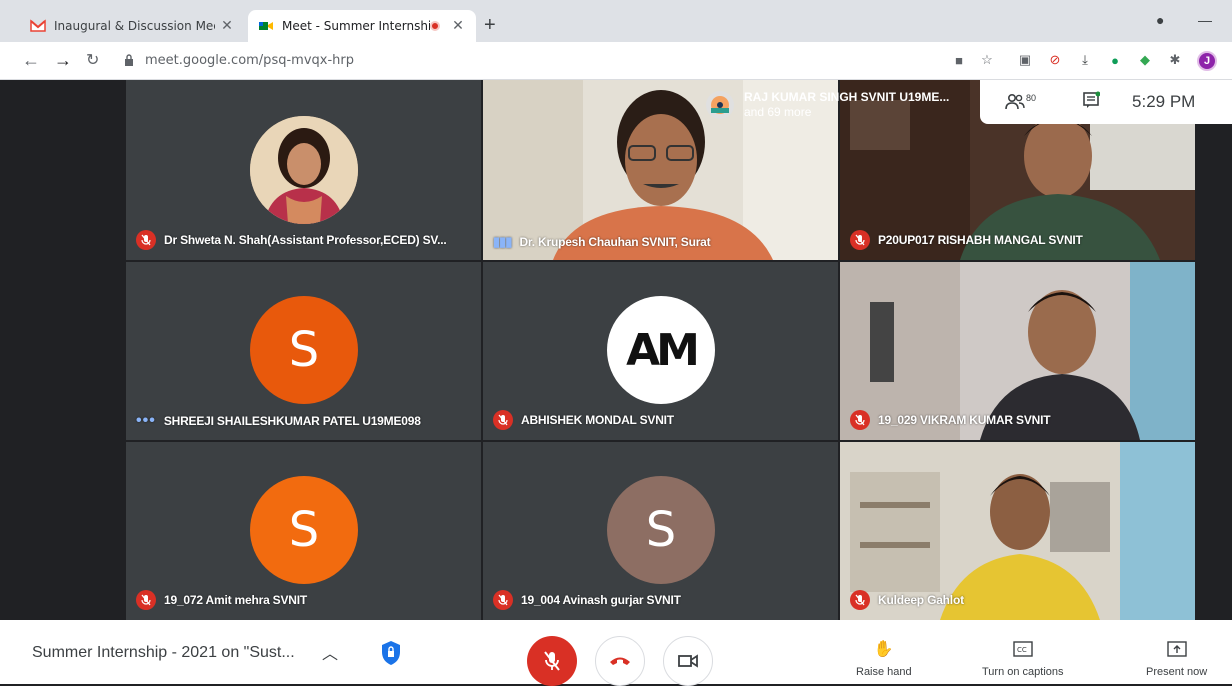 The width and height of the screenshot is (1232, 686). What do you see at coordinates (1031, 98) in the screenshot?
I see `participant-count: 80` at bounding box center [1031, 98].